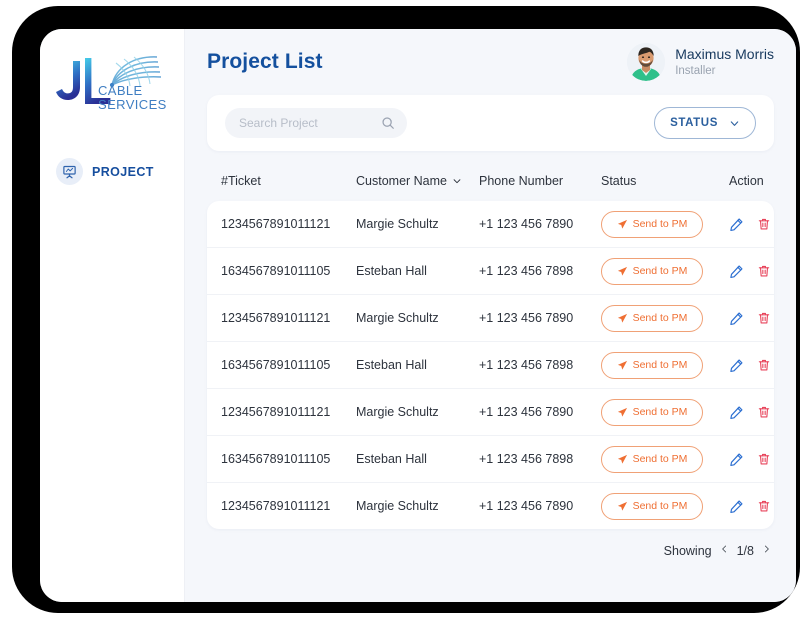 The width and height of the screenshot is (812, 619). I want to click on column-header-customer-name: Customer Name, so click(417, 181).